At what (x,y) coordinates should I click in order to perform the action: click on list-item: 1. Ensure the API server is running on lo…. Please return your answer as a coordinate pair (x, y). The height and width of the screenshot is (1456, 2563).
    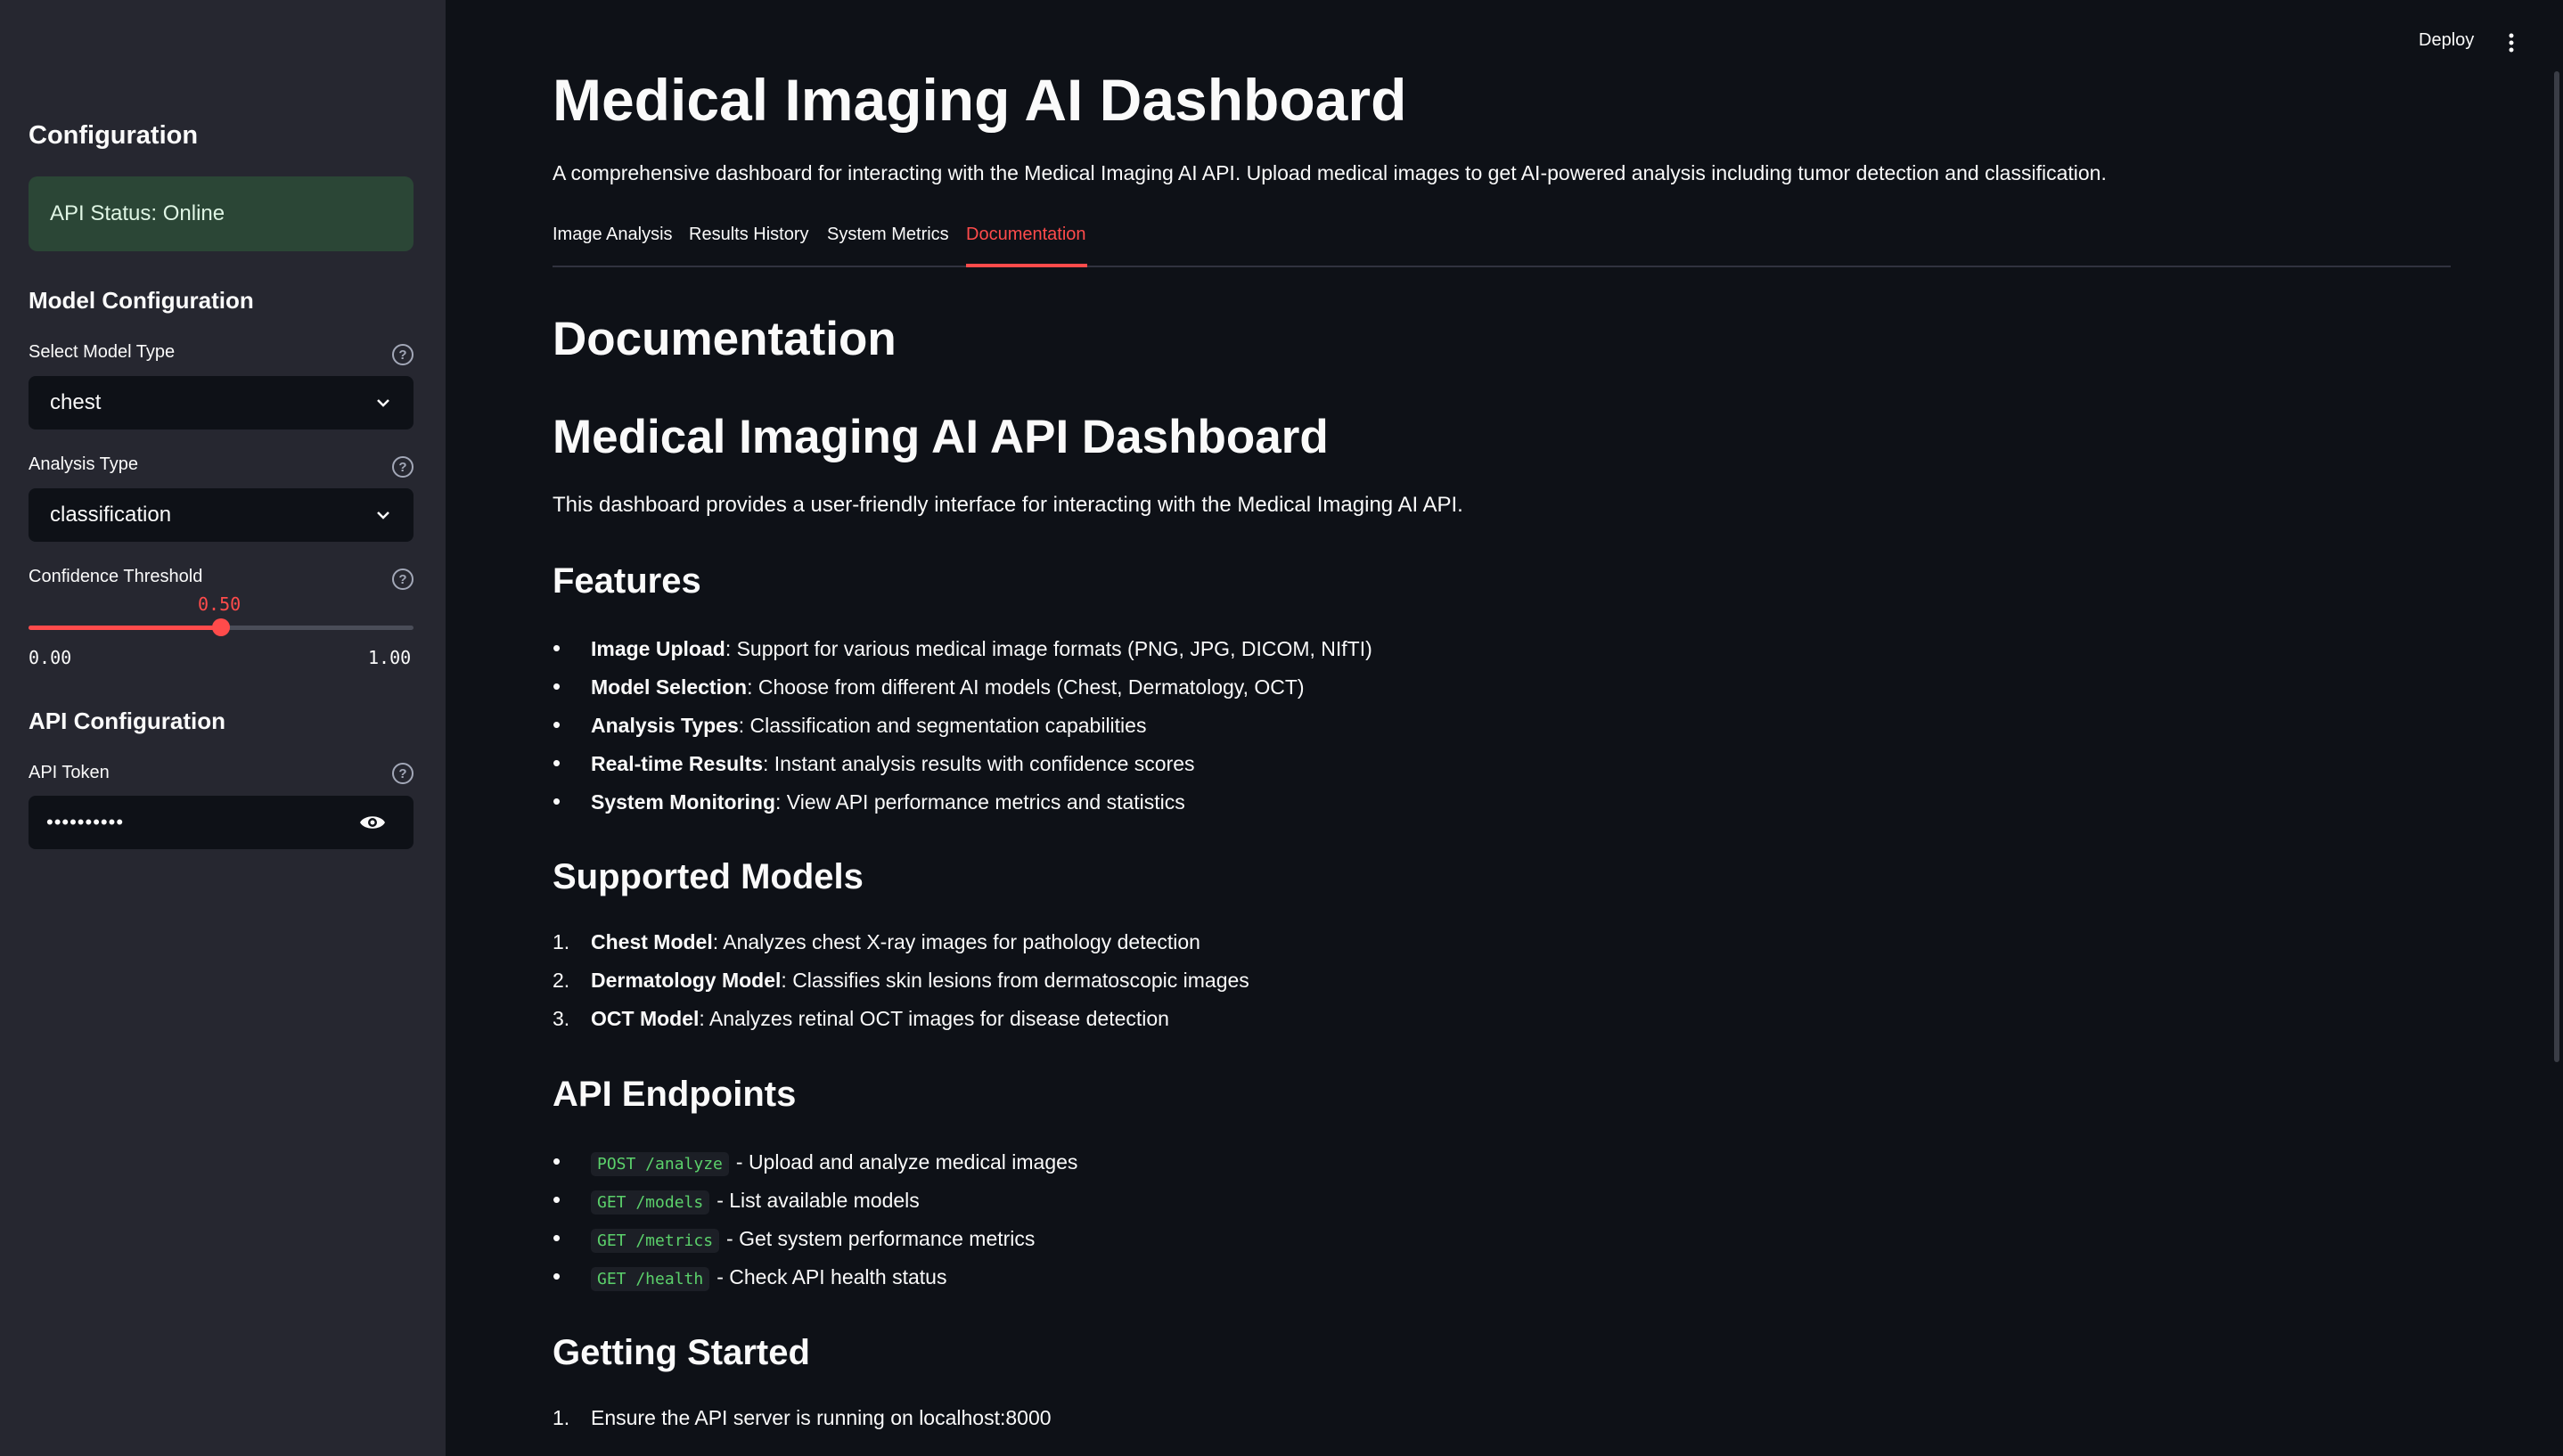
    Looking at the image, I should click on (802, 1418).